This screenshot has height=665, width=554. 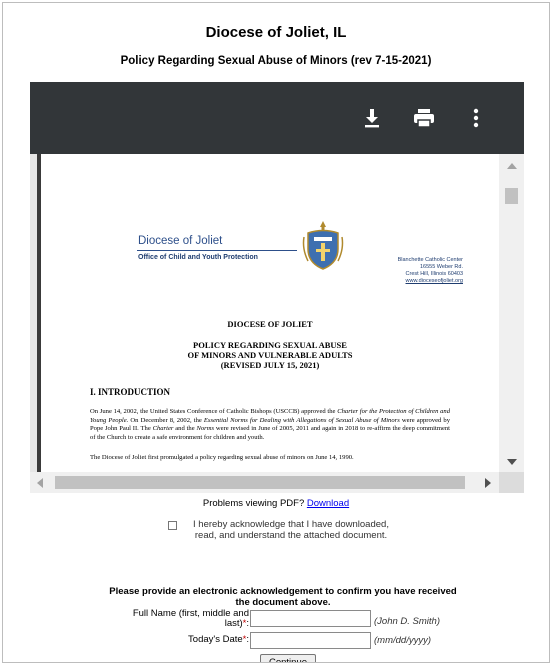 I want to click on print-button, so click(x=424, y=118).